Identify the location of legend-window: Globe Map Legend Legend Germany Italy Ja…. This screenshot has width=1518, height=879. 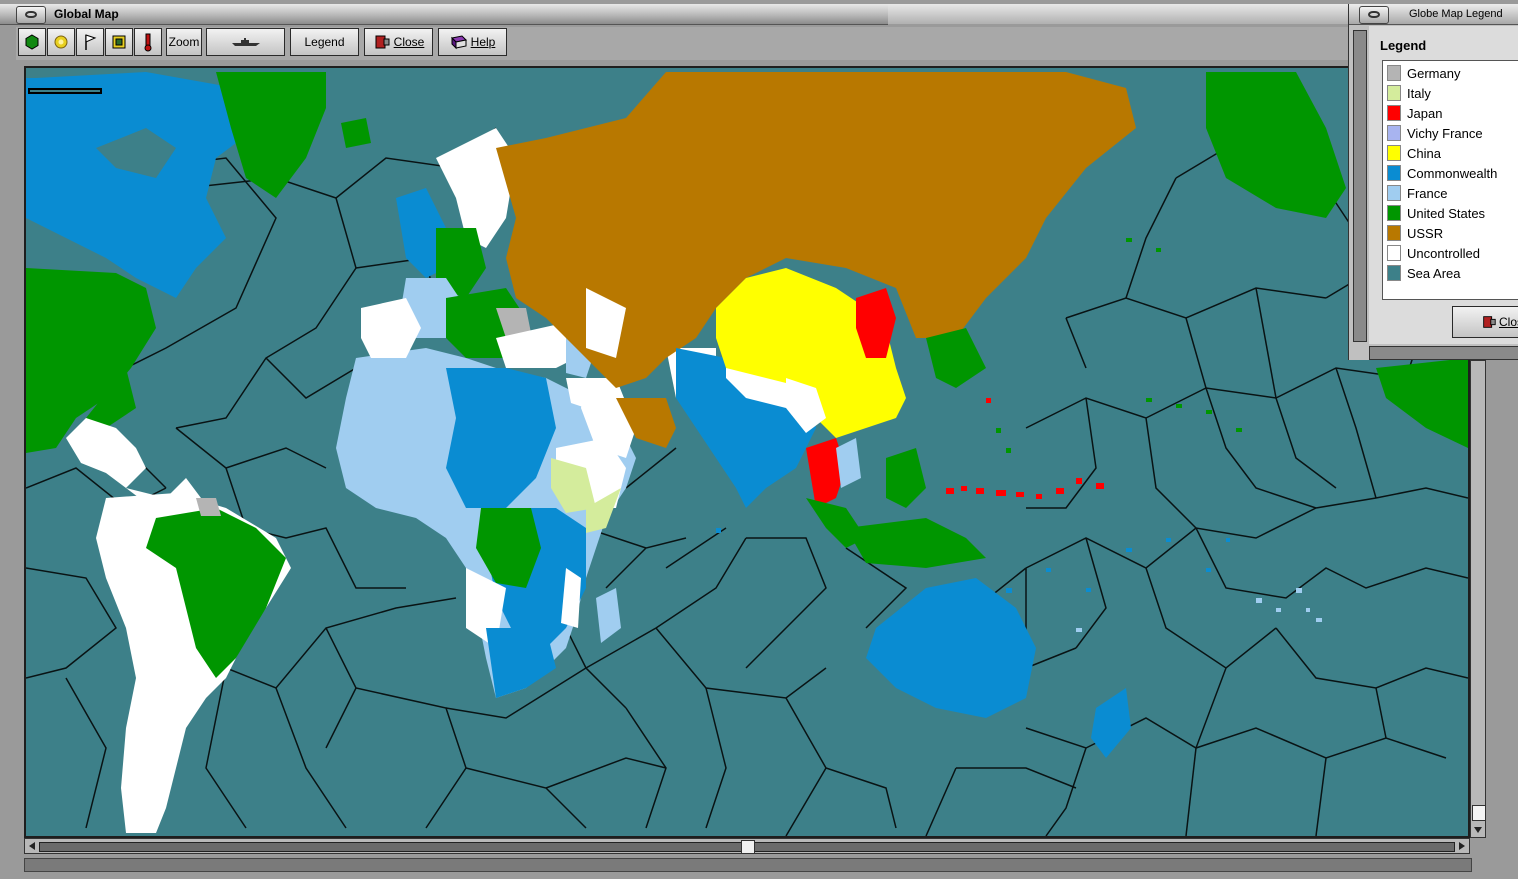
(1433, 182).